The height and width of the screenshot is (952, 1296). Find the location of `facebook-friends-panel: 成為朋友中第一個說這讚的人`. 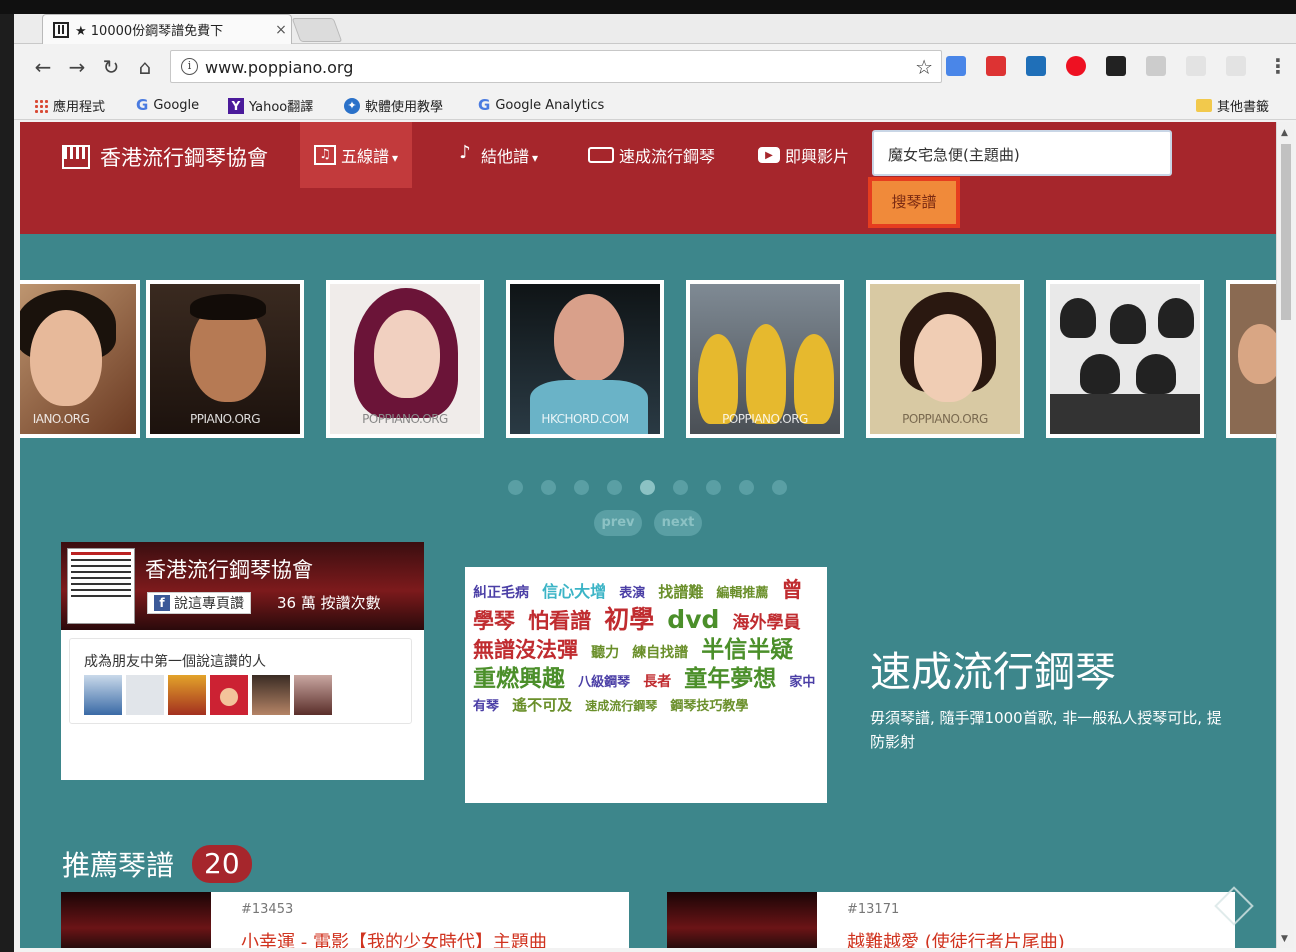

facebook-friends-panel: 成為朋友中第一個說這讚的人 is located at coordinates (240, 681).